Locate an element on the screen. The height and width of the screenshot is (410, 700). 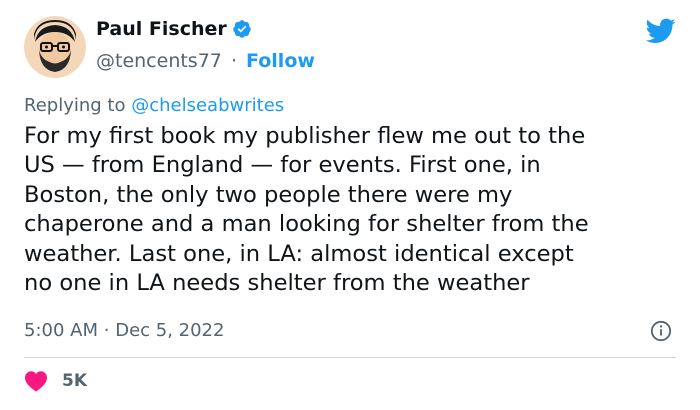
author-handle: @tencents77 is located at coordinates (159, 61).